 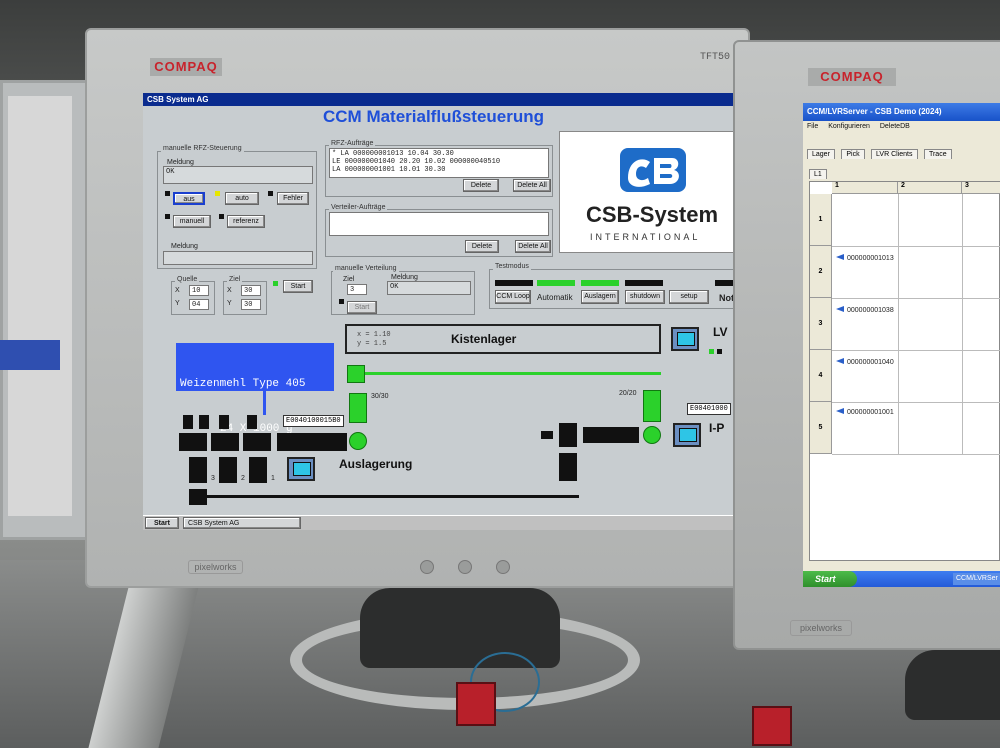 What do you see at coordinates (429, 288) in the screenshot?
I see `meldung-field: OK` at bounding box center [429, 288].